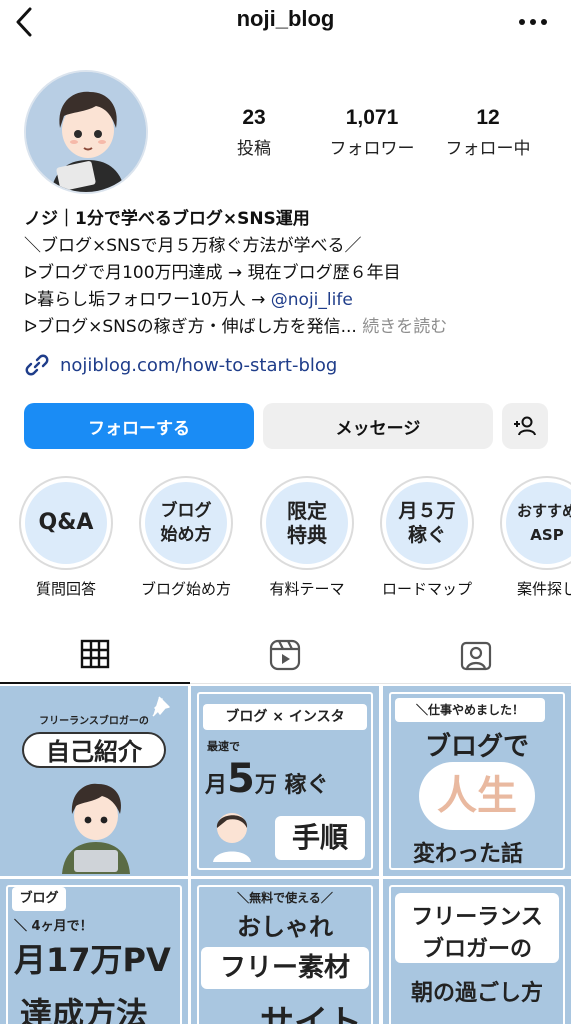 The width and height of the screenshot is (571, 1024). What do you see at coordinates (402, 327) in the screenshot?
I see `read-more-link: 続きを読む` at bounding box center [402, 327].